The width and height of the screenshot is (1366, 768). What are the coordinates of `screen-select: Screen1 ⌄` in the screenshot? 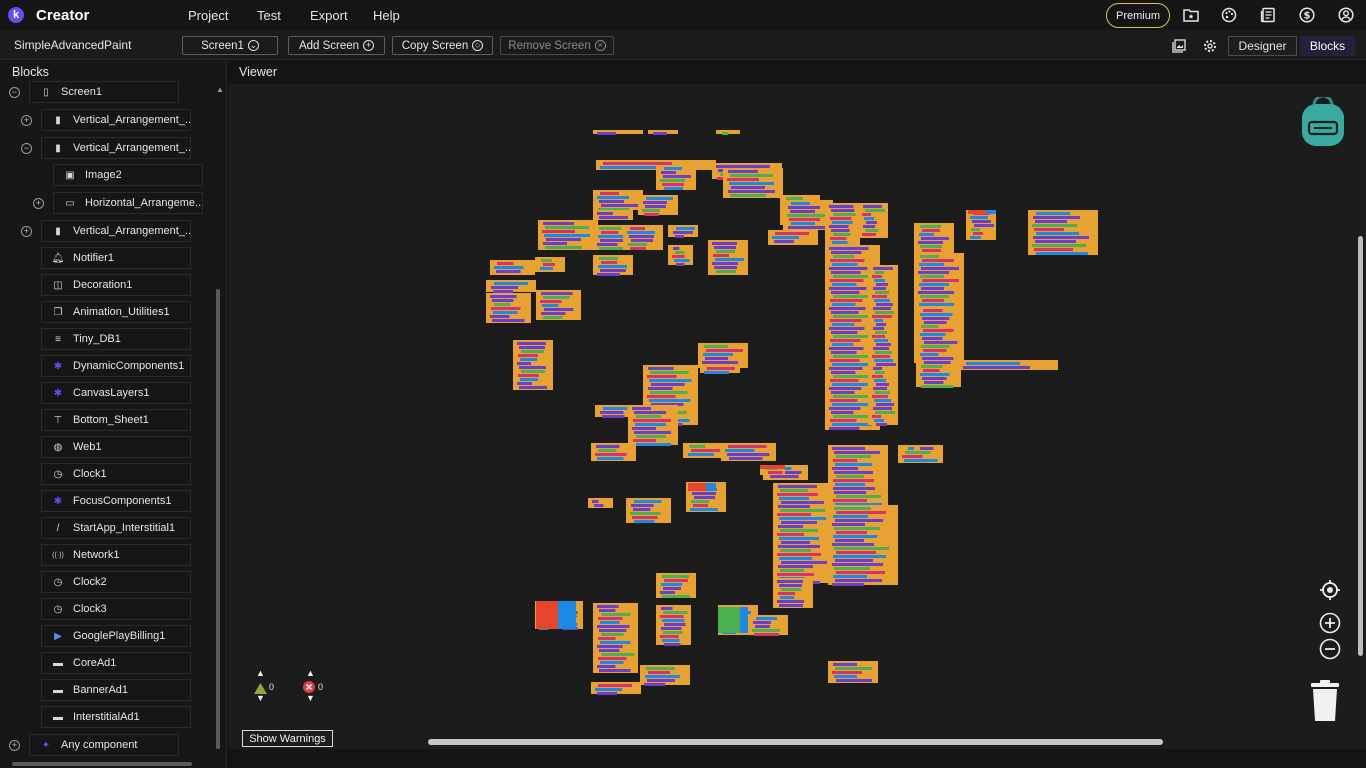 It's located at (230, 45).